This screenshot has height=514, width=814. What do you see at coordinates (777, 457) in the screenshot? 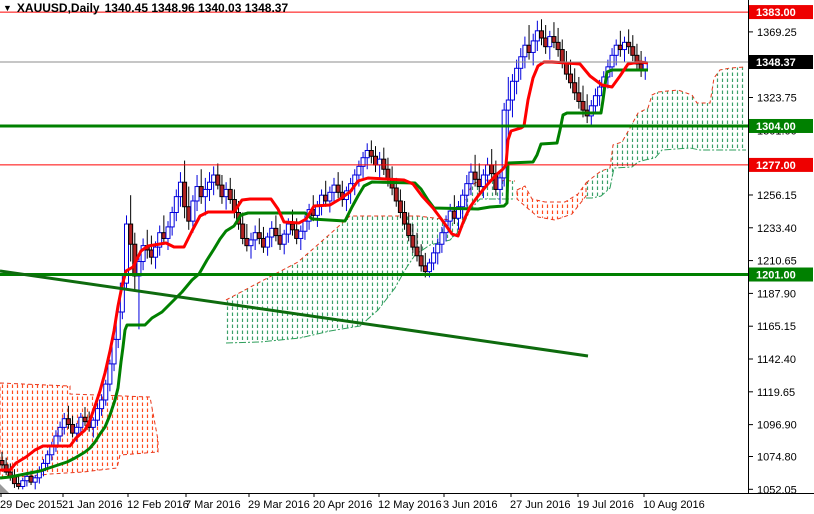
I see `y-axis-tick-label: 1074.80` at bounding box center [777, 457].